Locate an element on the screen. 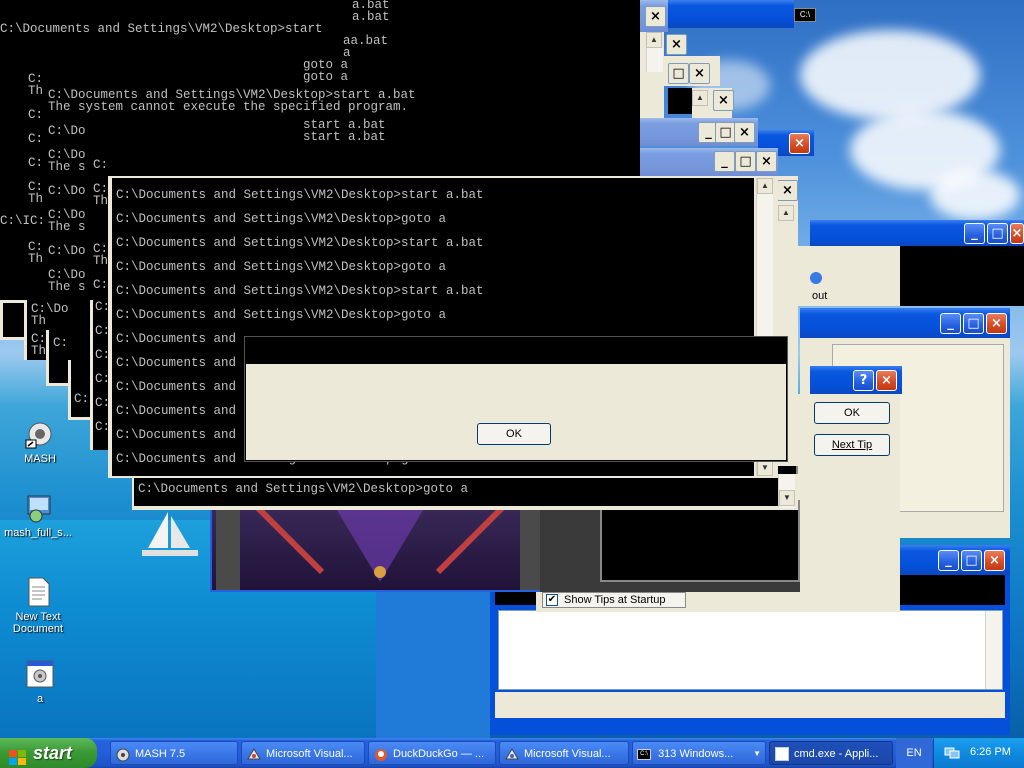  installer-icon is located at coordinates (38, 508).